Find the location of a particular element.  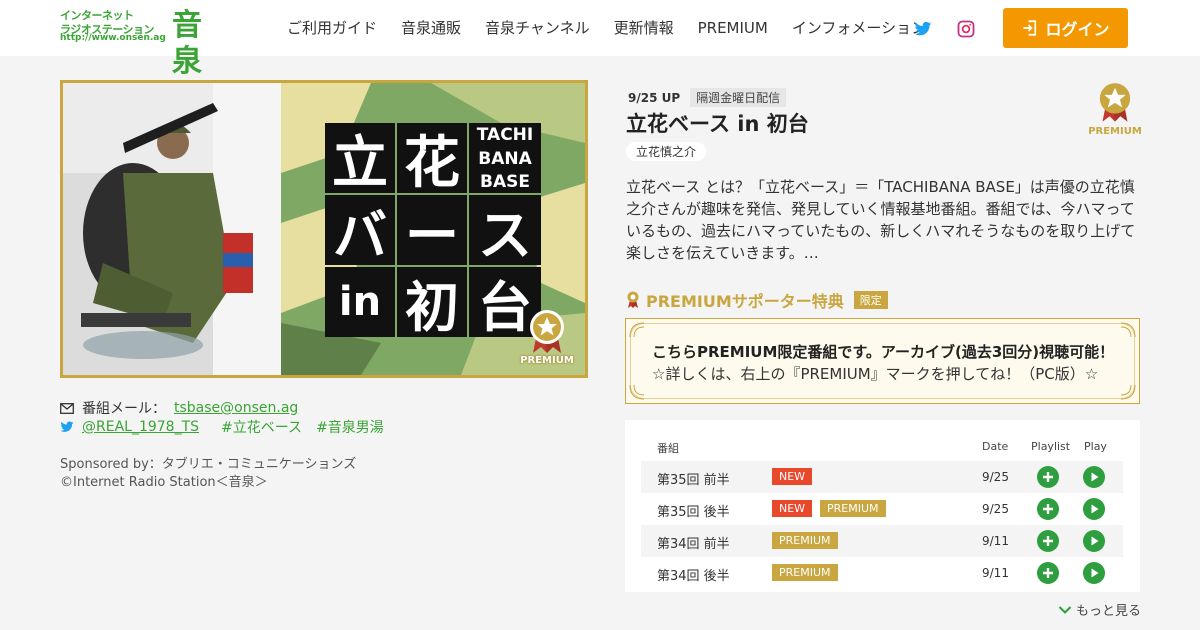

episode-name: 第34回 前半 is located at coordinates (693, 544).